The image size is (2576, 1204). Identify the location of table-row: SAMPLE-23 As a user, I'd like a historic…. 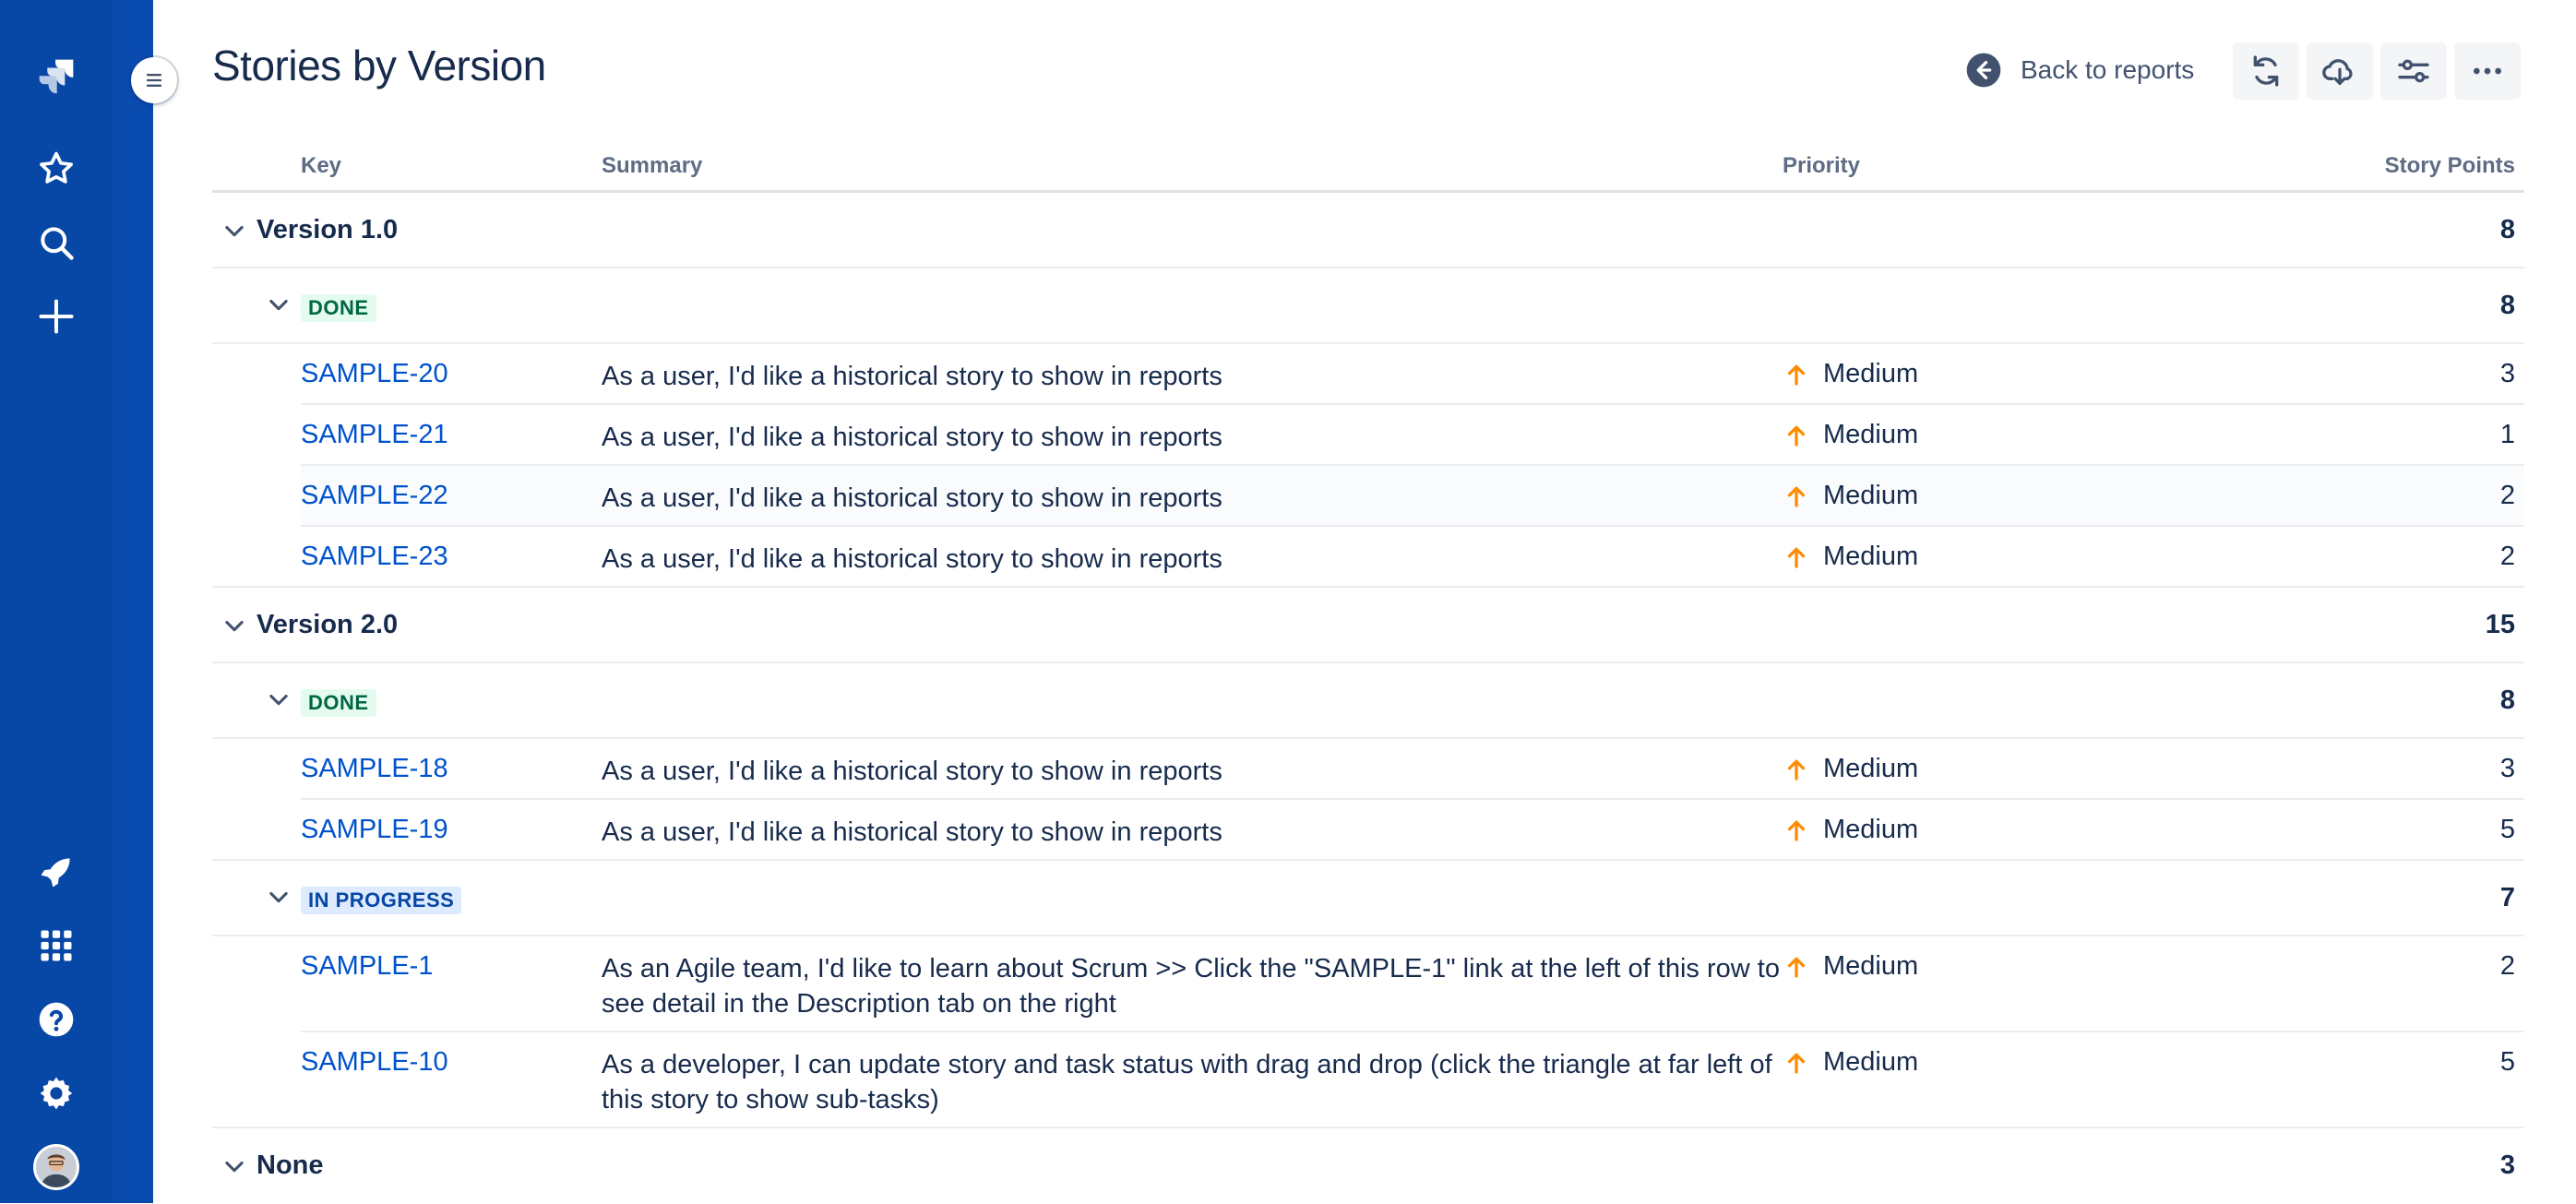
(1368, 557).